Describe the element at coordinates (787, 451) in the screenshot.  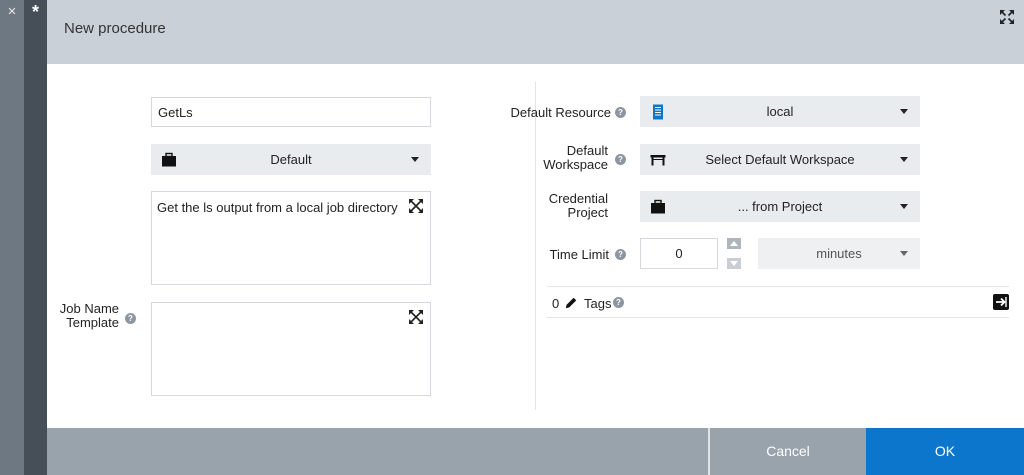
I see `cancel-button: Cancel` at that location.